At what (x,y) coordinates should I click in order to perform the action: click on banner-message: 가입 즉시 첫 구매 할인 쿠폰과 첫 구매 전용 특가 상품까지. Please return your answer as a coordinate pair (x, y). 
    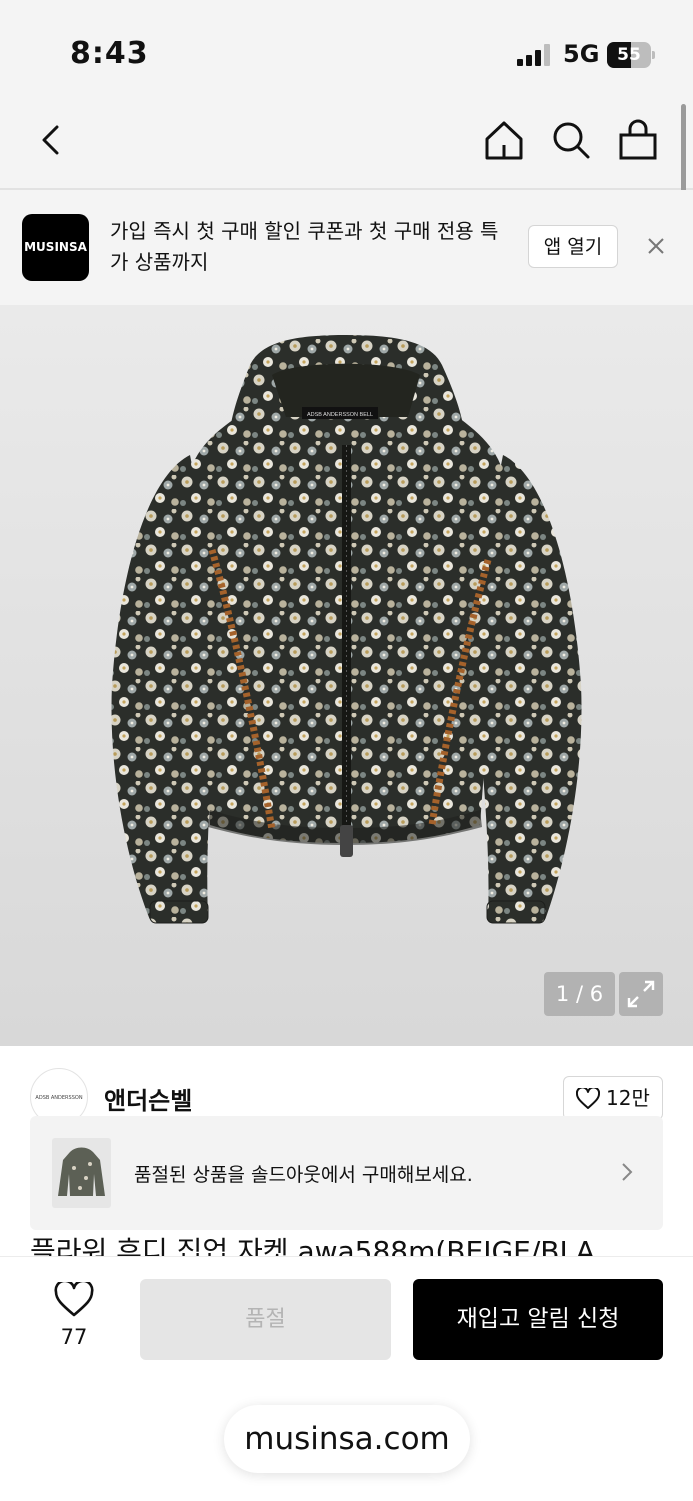
    Looking at the image, I should click on (304, 246).